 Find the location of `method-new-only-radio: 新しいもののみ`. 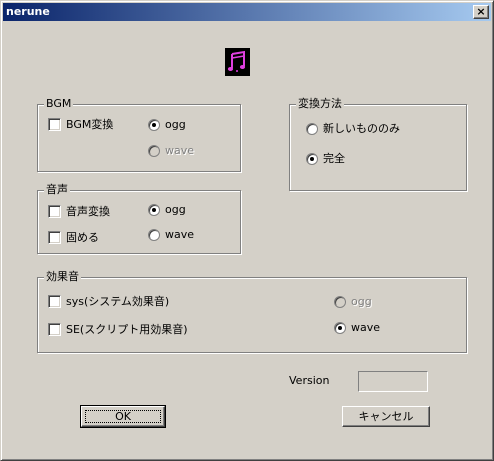

method-new-only-radio: 新しいもののみ is located at coordinates (353, 128).